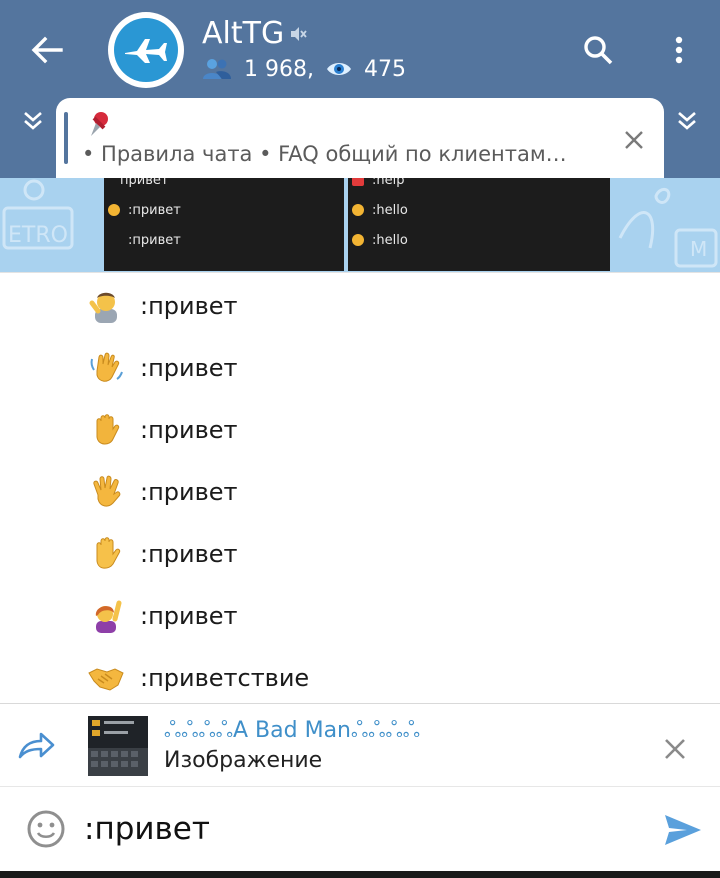  I want to click on online-count: 475, so click(384, 69).